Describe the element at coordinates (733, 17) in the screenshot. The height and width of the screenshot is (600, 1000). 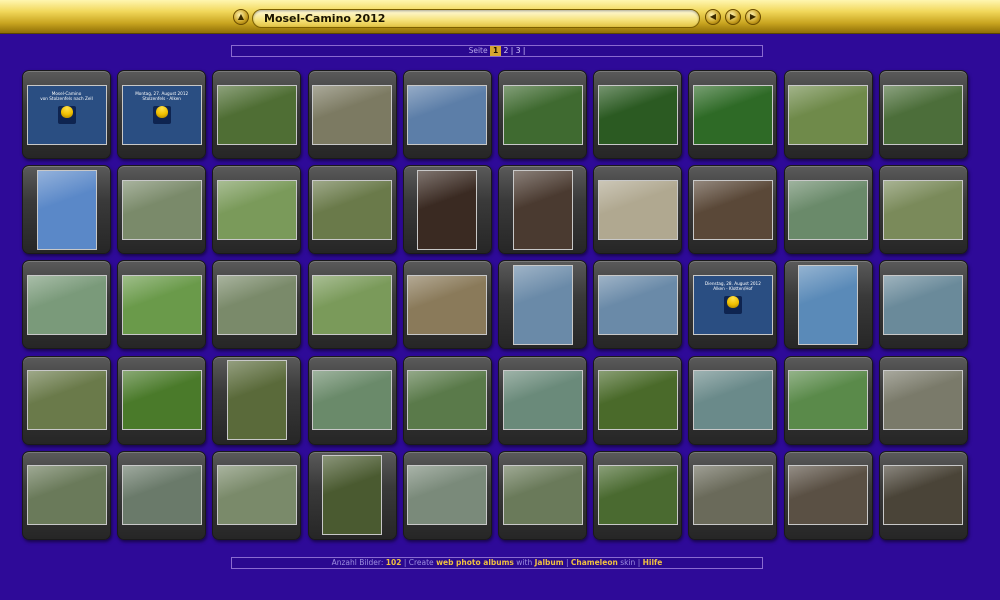
I see `play-icon: ▶` at that location.